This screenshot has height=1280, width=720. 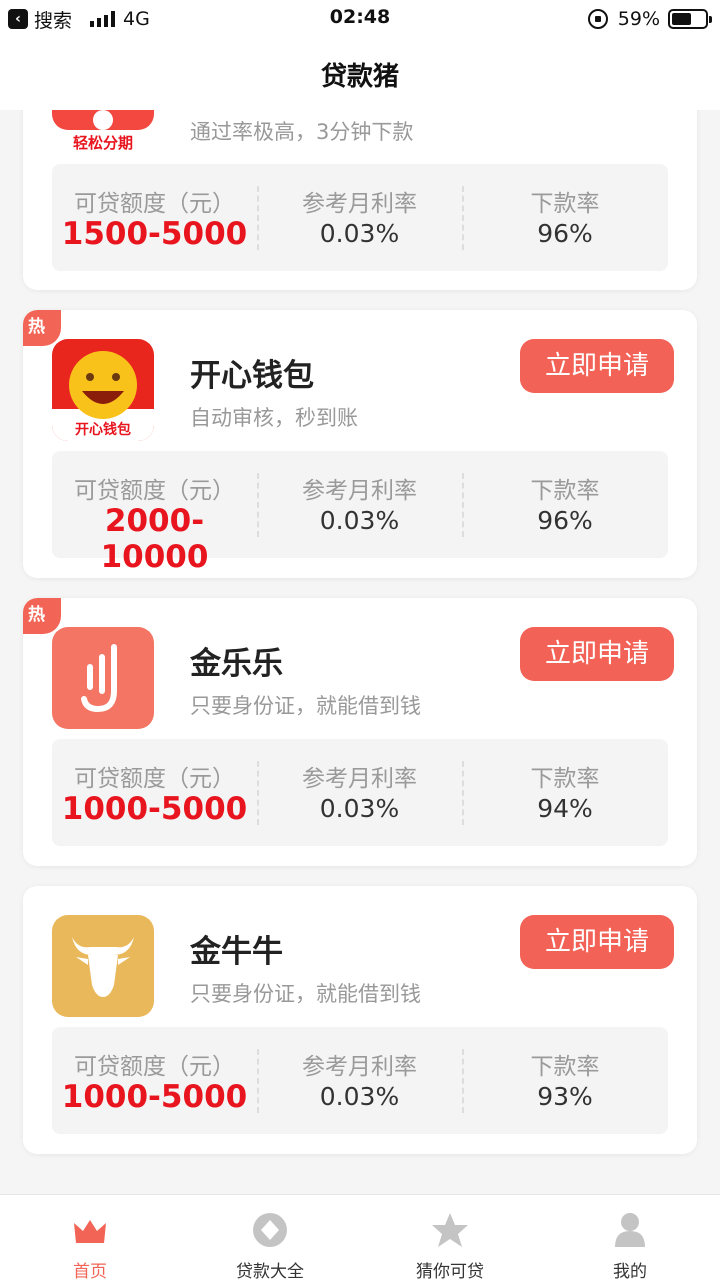 What do you see at coordinates (690, 19) in the screenshot?
I see `battery-icon` at bounding box center [690, 19].